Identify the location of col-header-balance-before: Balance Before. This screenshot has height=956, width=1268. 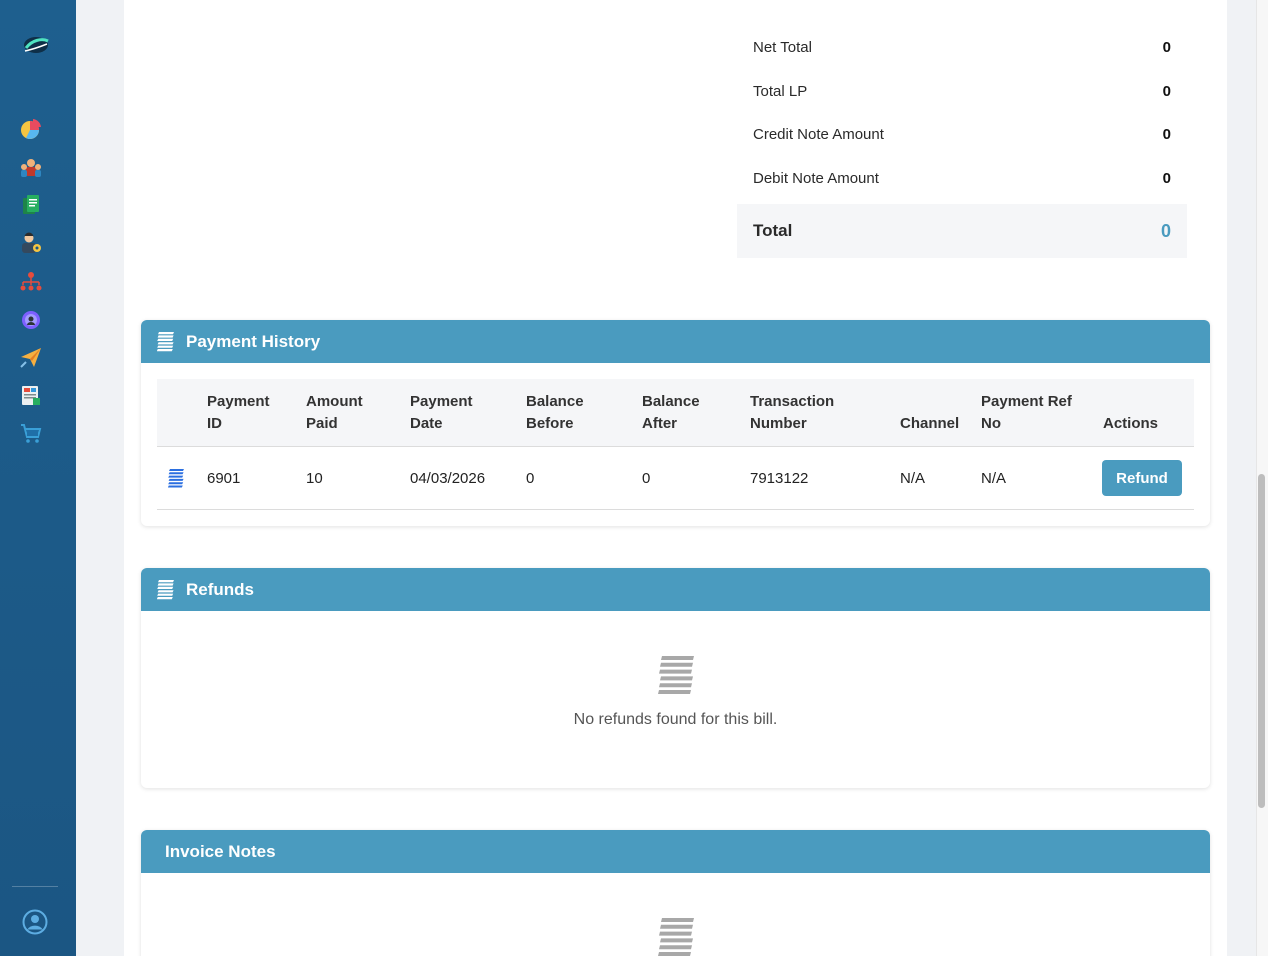
(555, 412).